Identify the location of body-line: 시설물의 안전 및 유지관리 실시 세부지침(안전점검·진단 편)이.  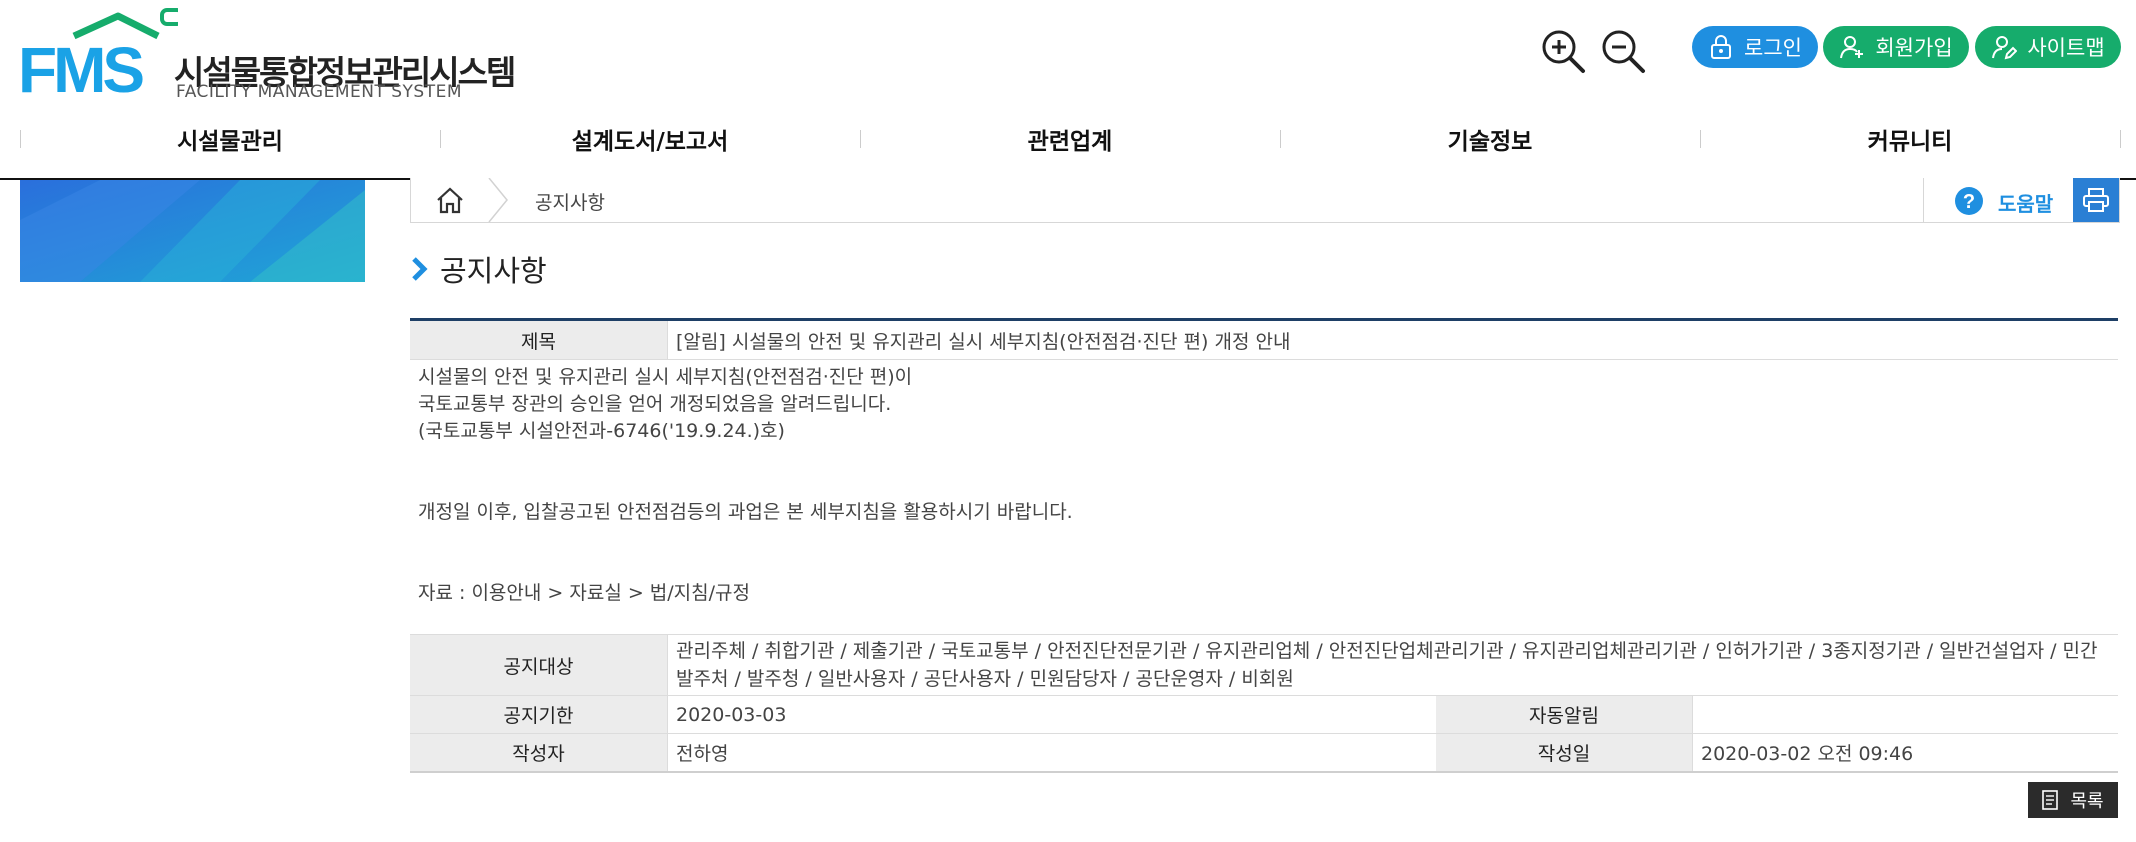
(665, 377).